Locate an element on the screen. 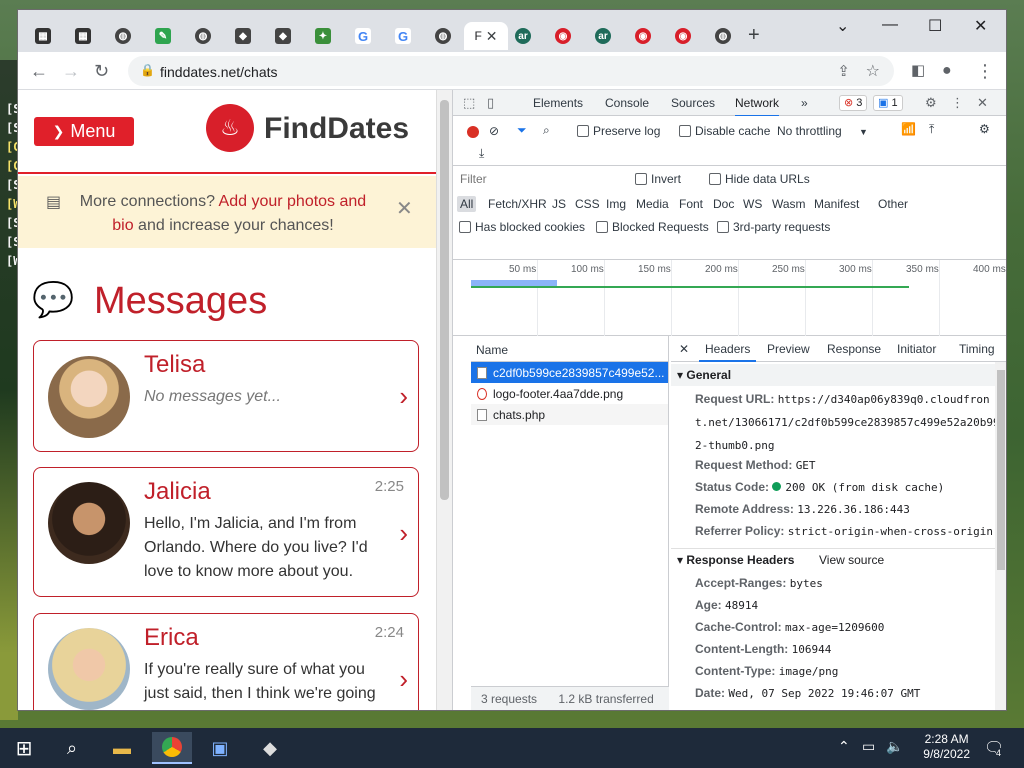 The image size is (1024, 768). profile-icon: ● is located at coordinates (947, 71).